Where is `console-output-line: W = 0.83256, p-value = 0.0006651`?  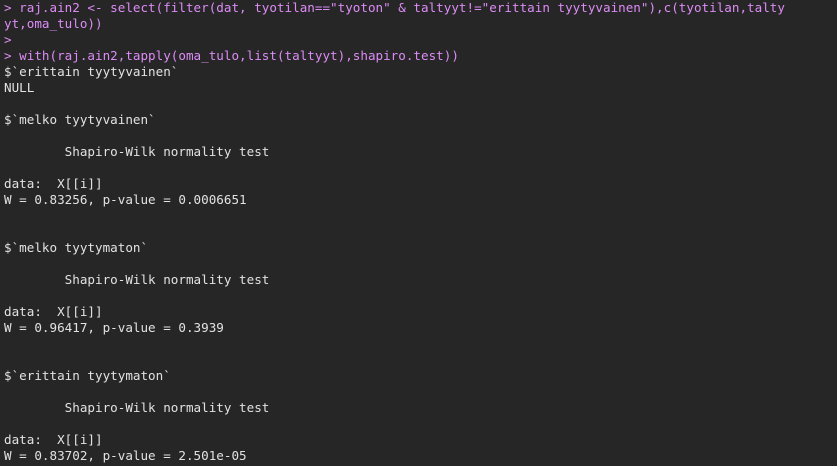 console-output-line: W = 0.83256, p-value = 0.0006651 is located at coordinates (125, 199).